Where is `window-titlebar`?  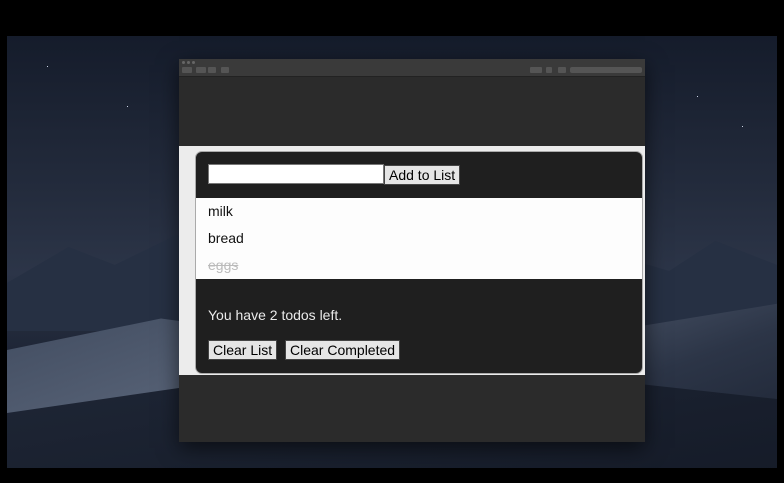
window-titlebar is located at coordinates (412, 68).